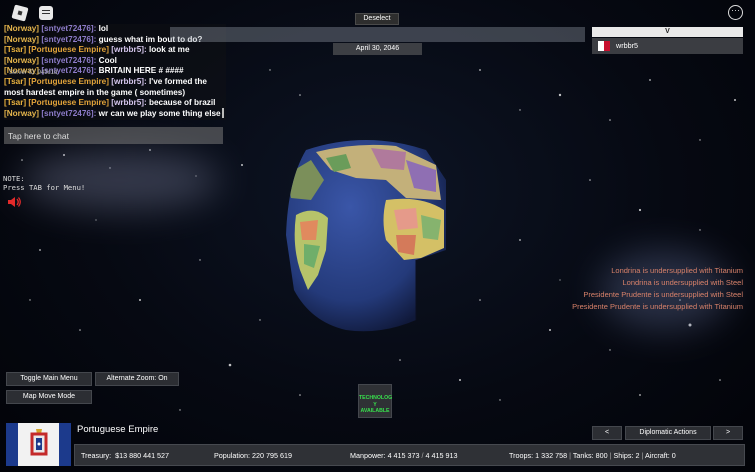 The image size is (755, 472). Describe the element at coordinates (377, 49) in the screenshot. I see `game-date: April 30, 2046` at that location.